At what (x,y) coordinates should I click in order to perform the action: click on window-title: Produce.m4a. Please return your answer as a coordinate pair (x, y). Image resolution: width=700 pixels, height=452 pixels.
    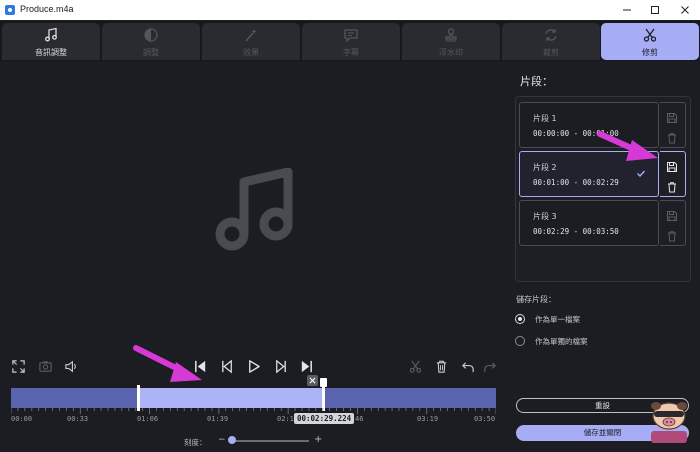
    Looking at the image, I should click on (47, 9).